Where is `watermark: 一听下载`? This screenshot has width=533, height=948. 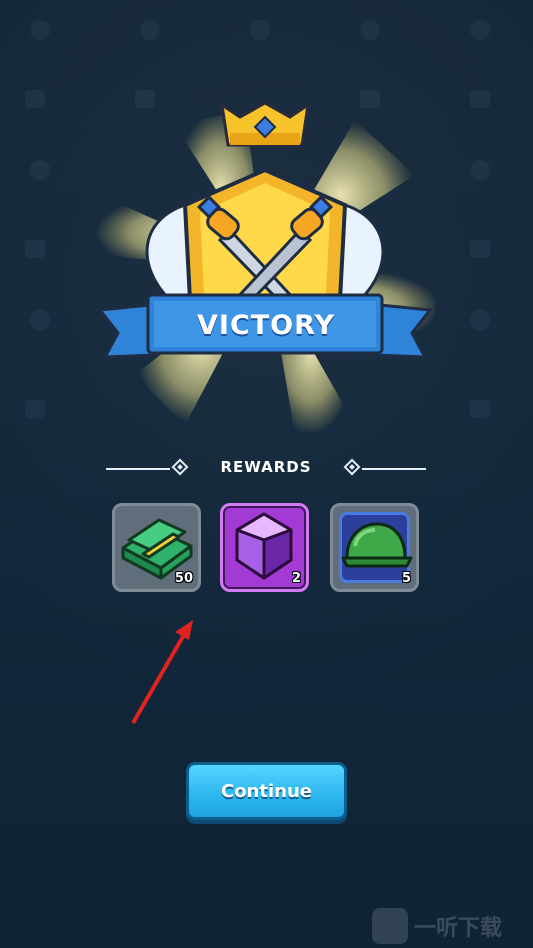 watermark: 一听下载 is located at coordinates (452, 926).